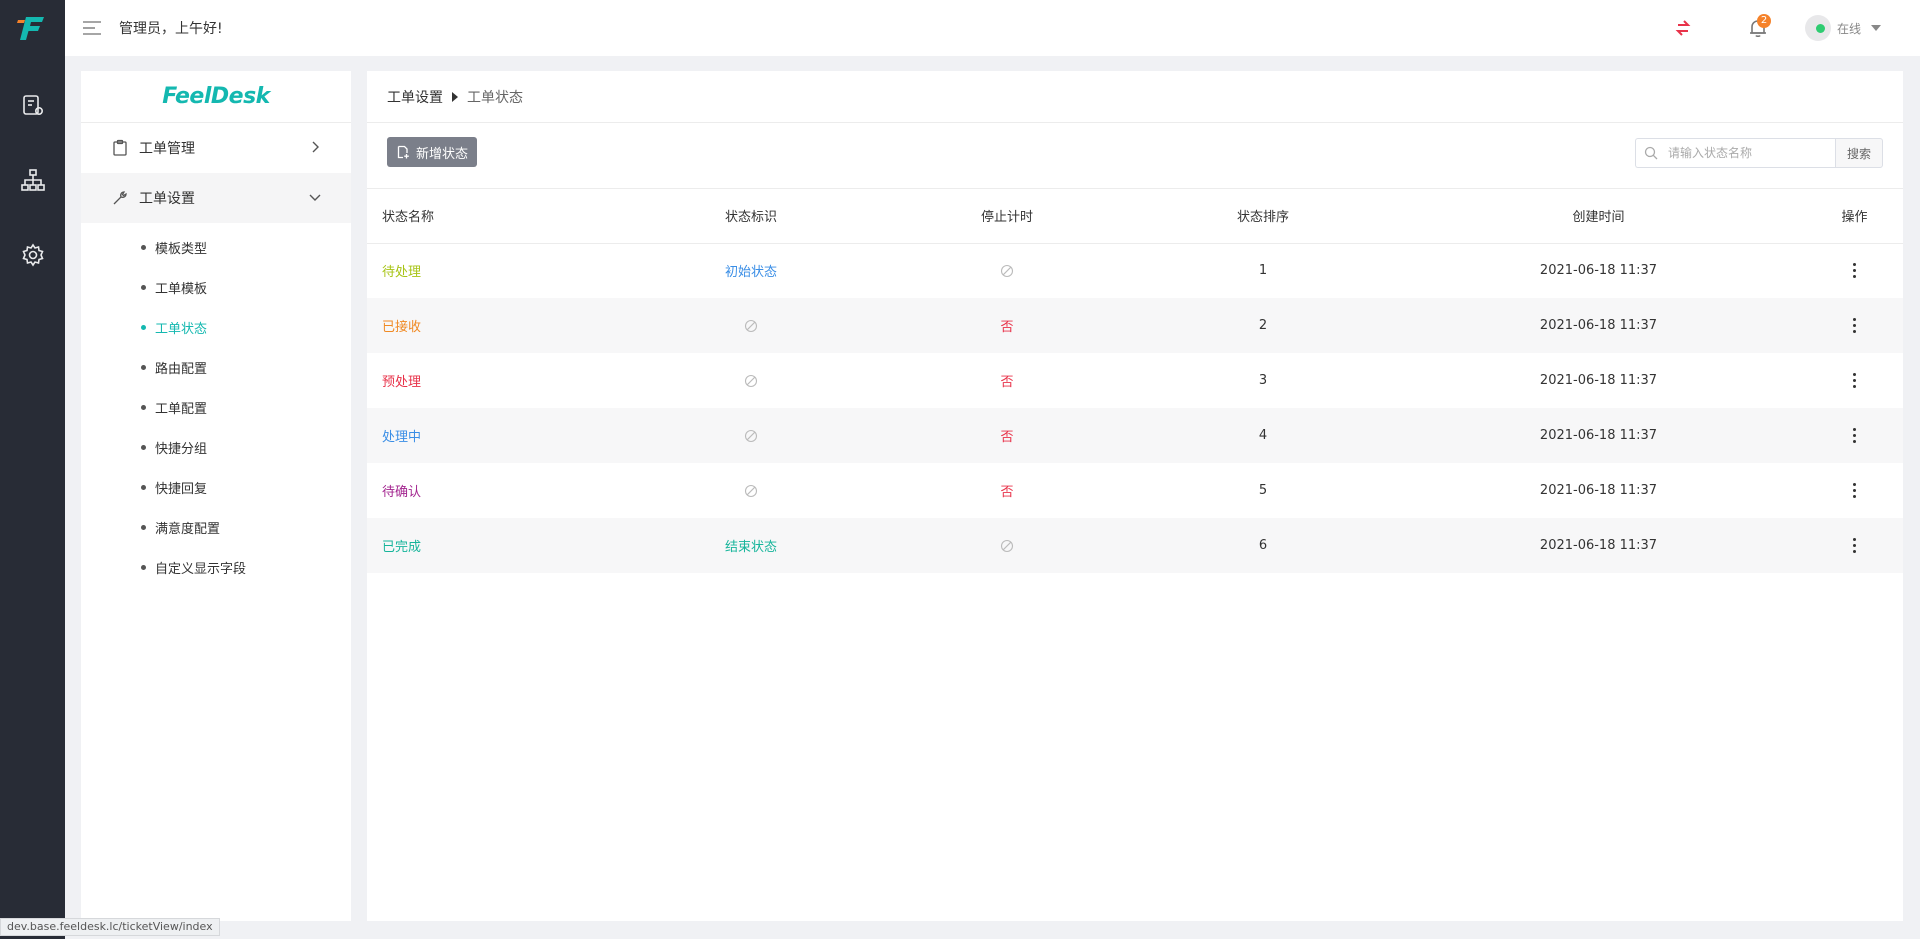  What do you see at coordinates (1849, 28) in the screenshot?
I see `online-status-label: 在线` at bounding box center [1849, 28].